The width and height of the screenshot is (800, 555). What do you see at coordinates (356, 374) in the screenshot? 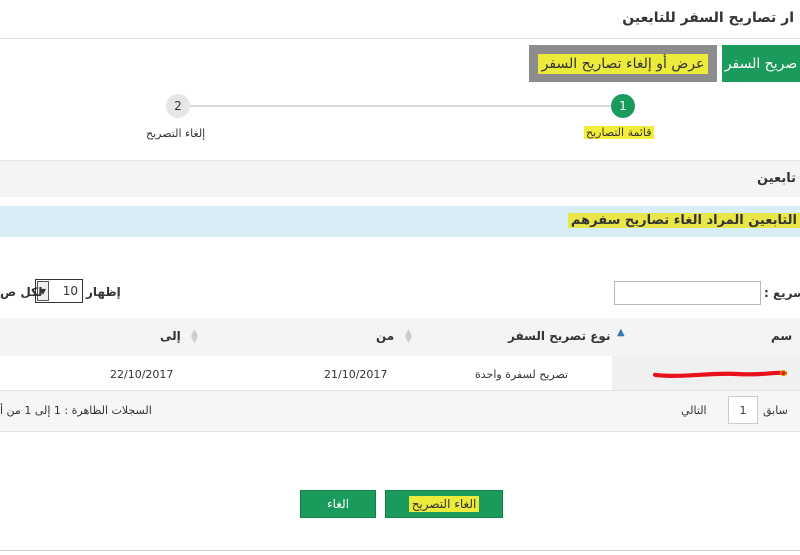
I see `table-cell-from: 21/10/2017` at bounding box center [356, 374].